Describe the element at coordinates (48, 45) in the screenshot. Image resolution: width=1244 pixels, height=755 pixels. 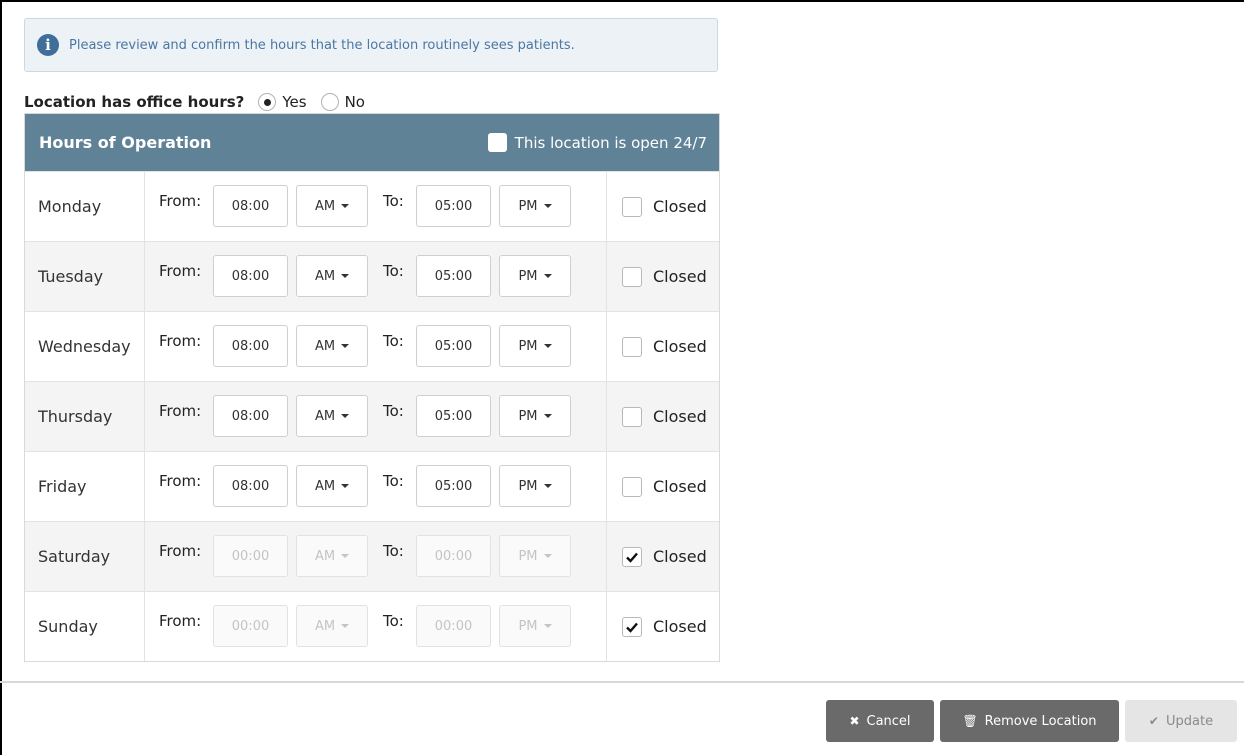
I see `info-circle-icon: i` at that location.